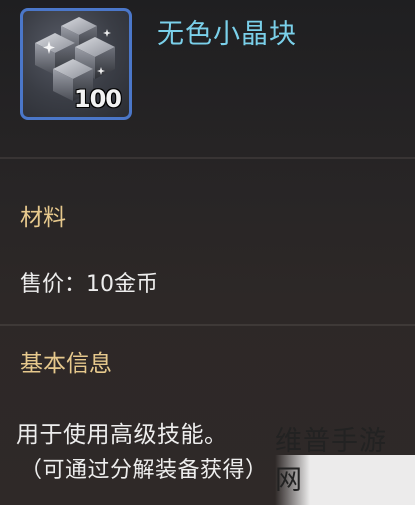  What do you see at coordinates (89, 284) in the screenshot?
I see `price-label: 售价：10金币` at bounding box center [89, 284].